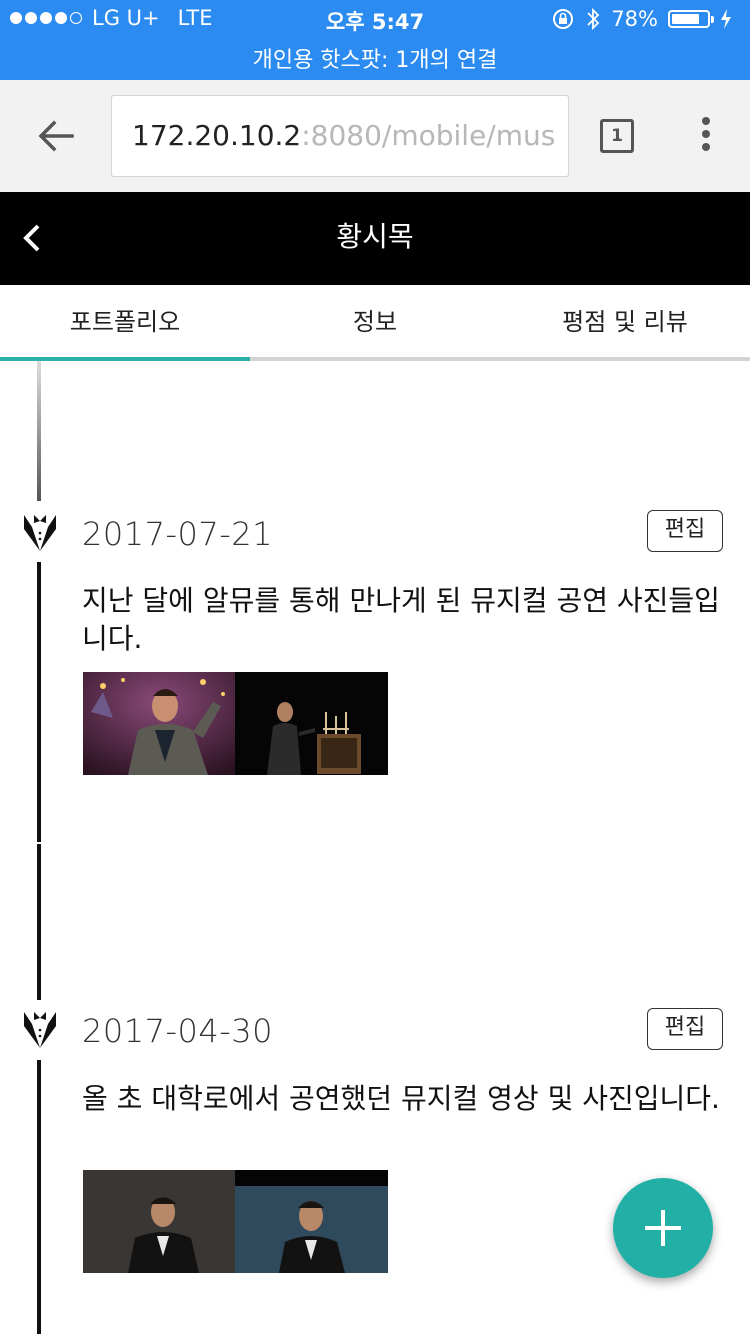 The width and height of the screenshot is (750, 1334). Describe the element at coordinates (375, 40) in the screenshot. I see `status-bar: LG U+ LTE 오후 5:47 78% 개인용 핫스팟: 1개의 연결` at that location.